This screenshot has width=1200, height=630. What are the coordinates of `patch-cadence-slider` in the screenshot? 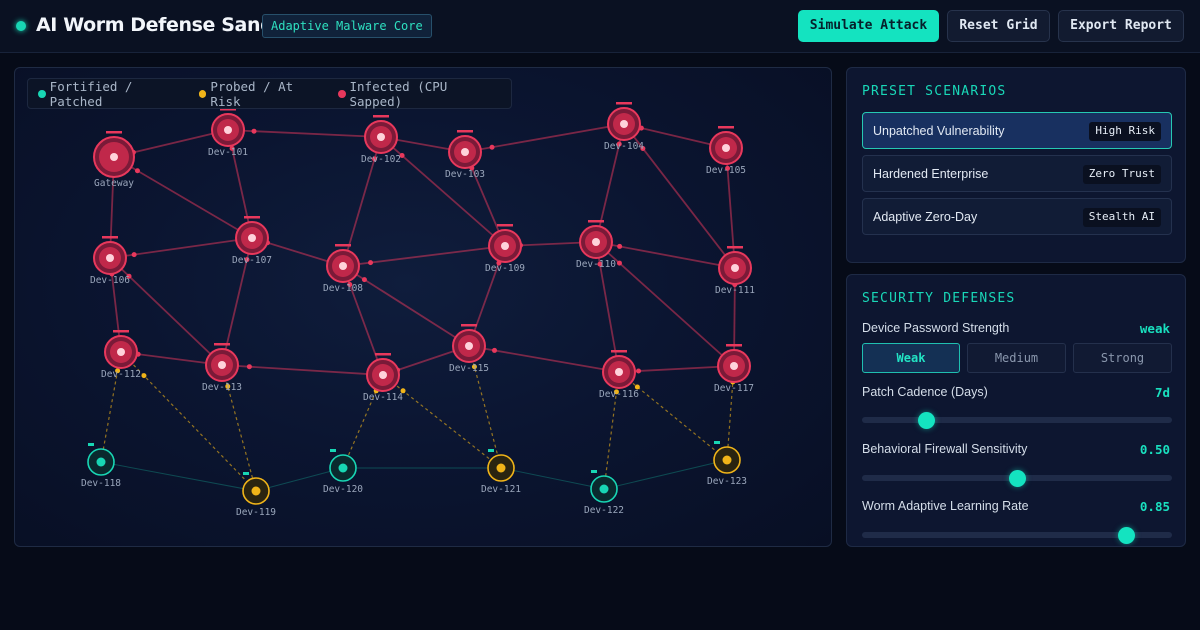 It's located at (1017, 420).